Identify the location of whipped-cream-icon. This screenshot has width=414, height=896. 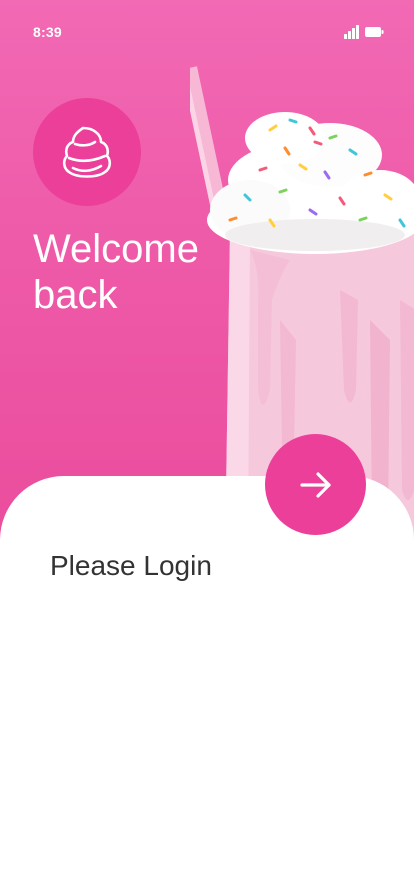
(87, 152).